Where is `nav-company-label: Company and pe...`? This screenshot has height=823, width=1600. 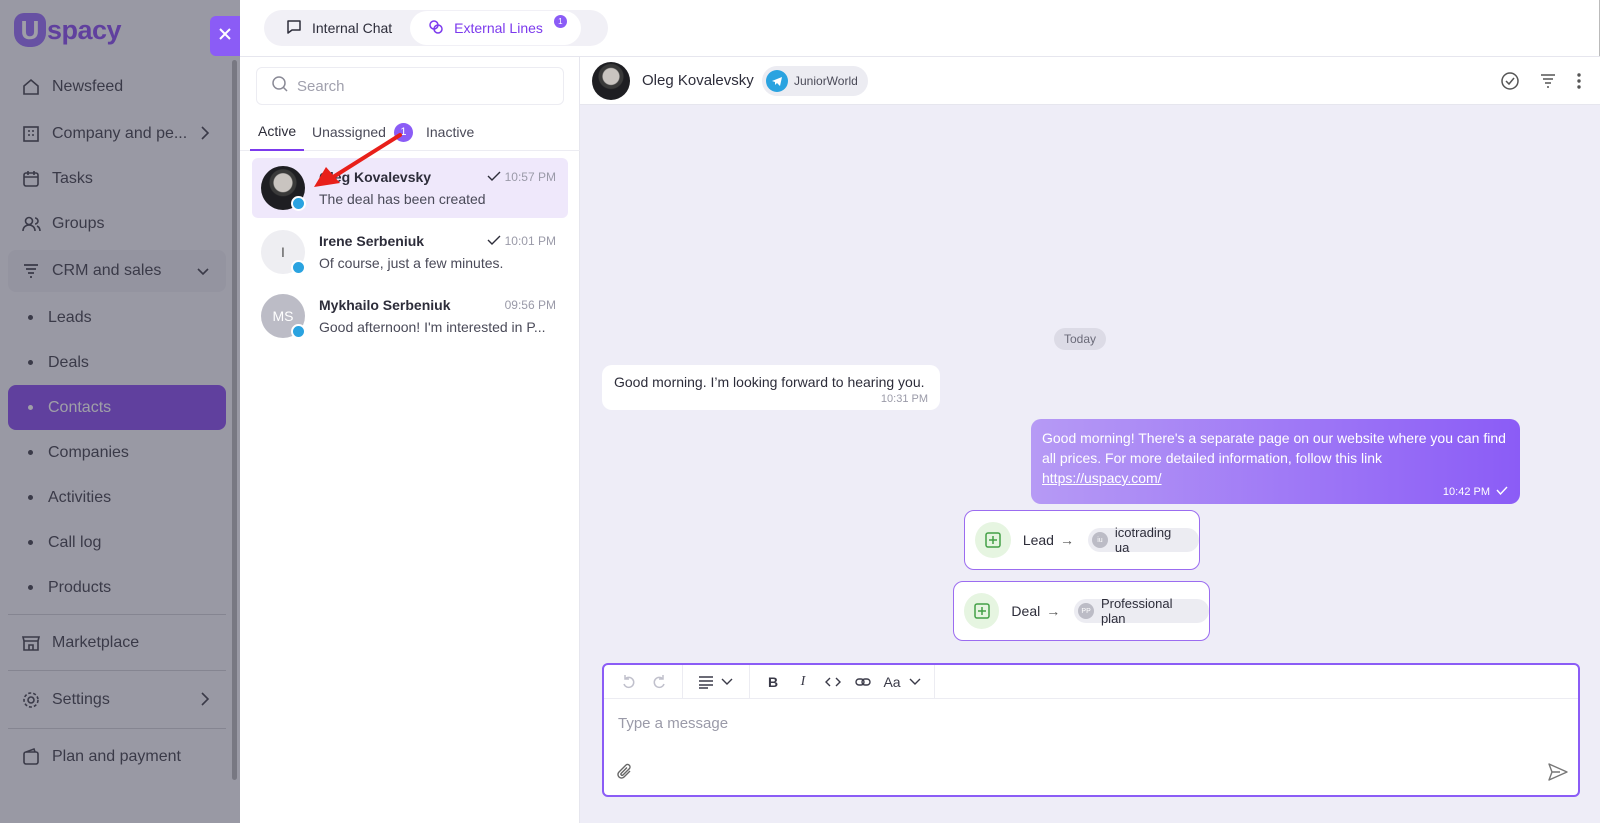
nav-company-label: Company and pe... is located at coordinates (120, 133).